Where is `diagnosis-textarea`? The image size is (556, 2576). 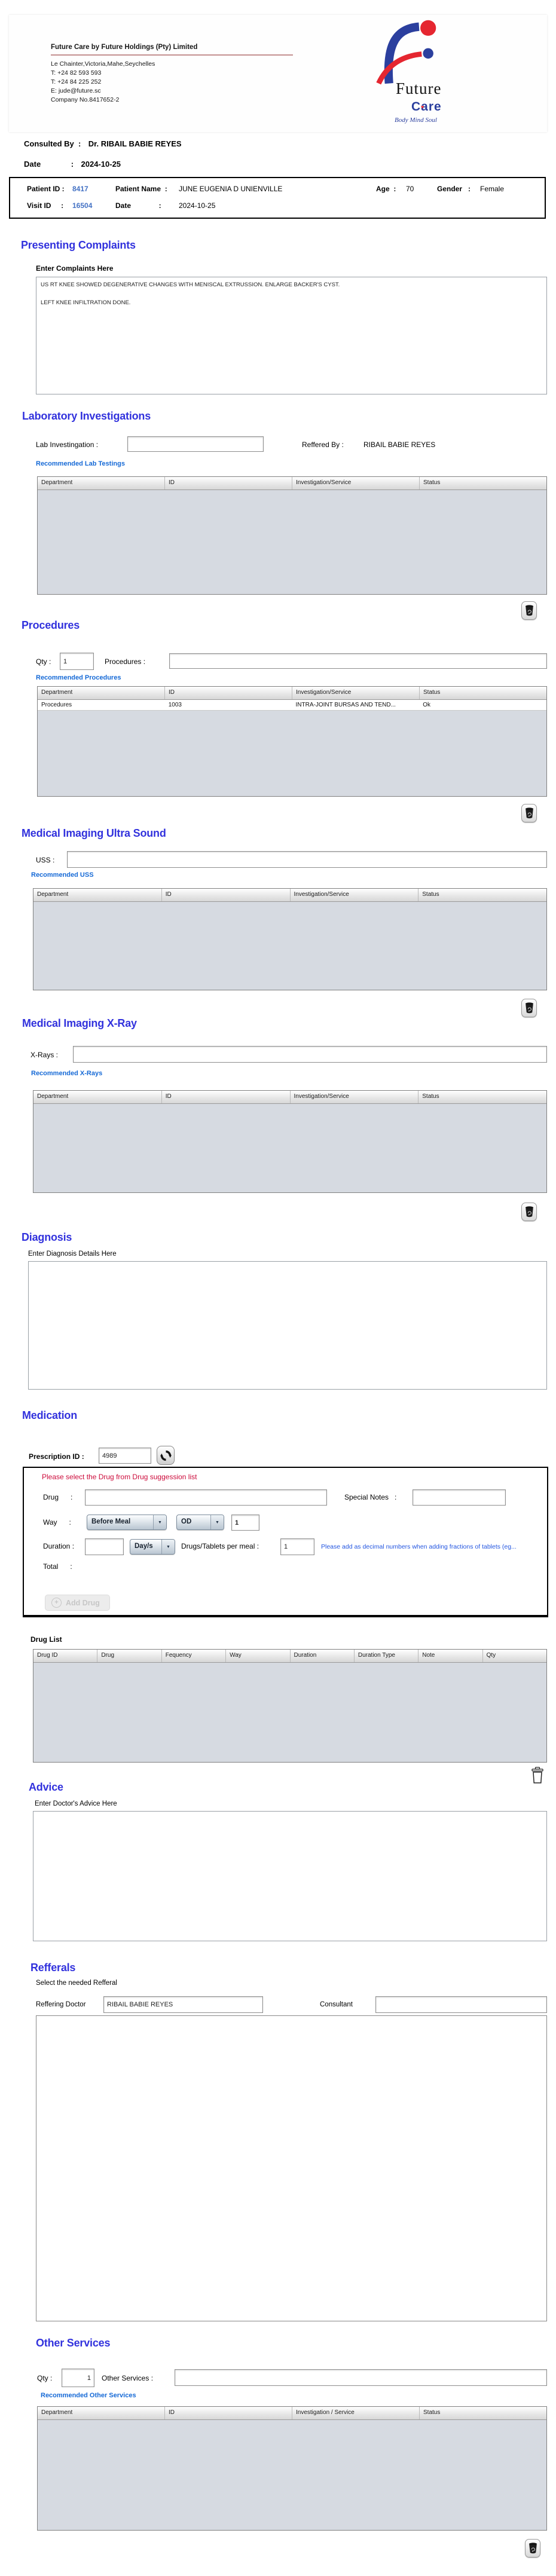 diagnosis-textarea is located at coordinates (288, 1325).